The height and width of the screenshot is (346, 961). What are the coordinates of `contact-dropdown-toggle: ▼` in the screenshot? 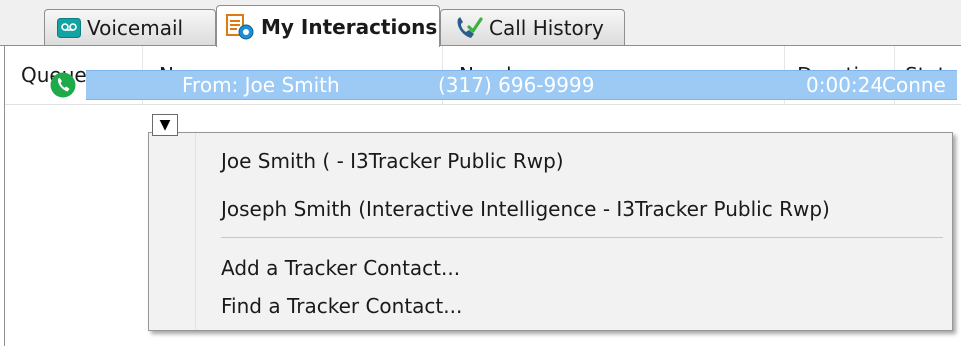 It's located at (165, 125).